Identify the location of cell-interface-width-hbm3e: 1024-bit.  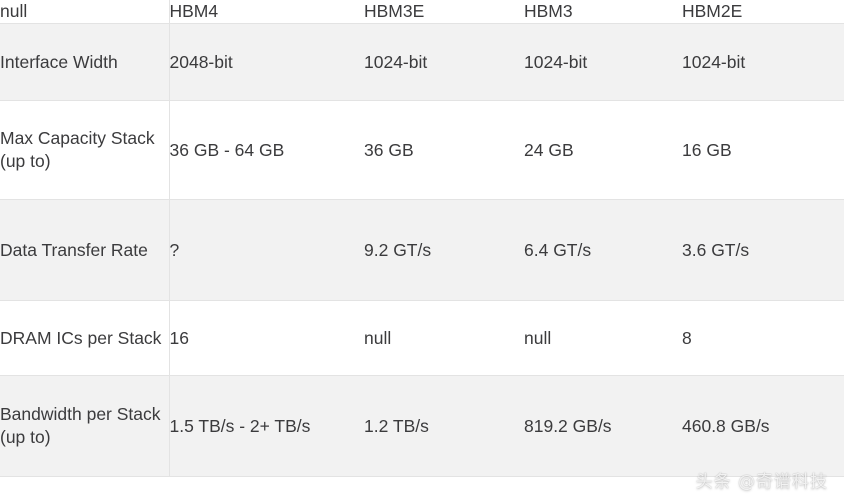
(444, 62).